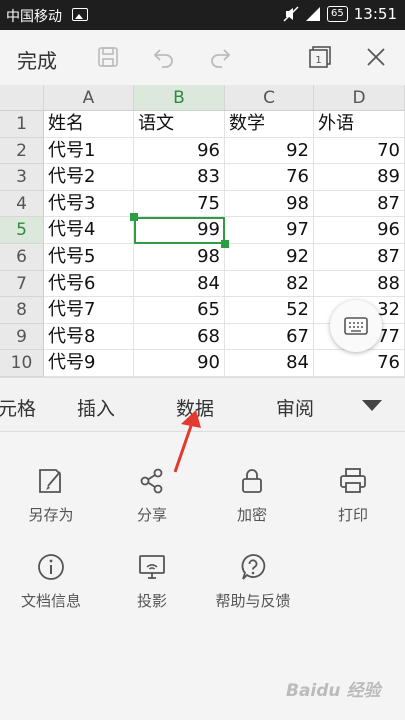 This screenshot has width=405, height=720. What do you see at coordinates (22, 204) in the screenshot?
I see `row-header: 4` at bounding box center [22, 204].